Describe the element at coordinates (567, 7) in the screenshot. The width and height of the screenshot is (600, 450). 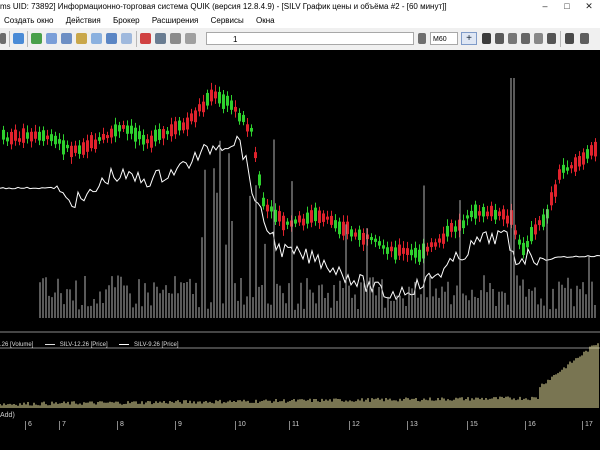
I see `maximize-button: □` at that location.